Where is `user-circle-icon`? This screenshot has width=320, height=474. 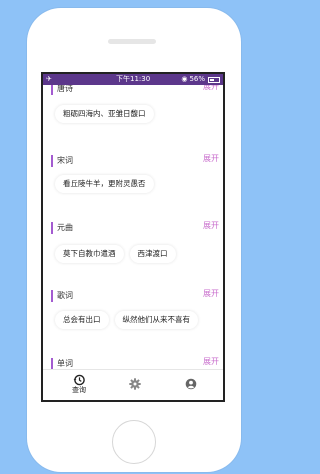
user-circle-icon is located at coordinates (191, 384).